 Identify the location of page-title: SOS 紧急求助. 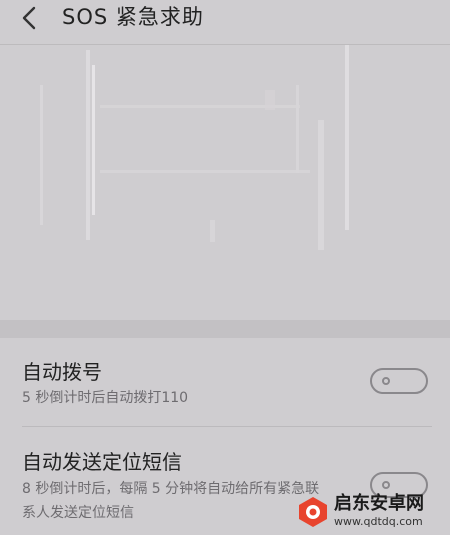
(133, 17).